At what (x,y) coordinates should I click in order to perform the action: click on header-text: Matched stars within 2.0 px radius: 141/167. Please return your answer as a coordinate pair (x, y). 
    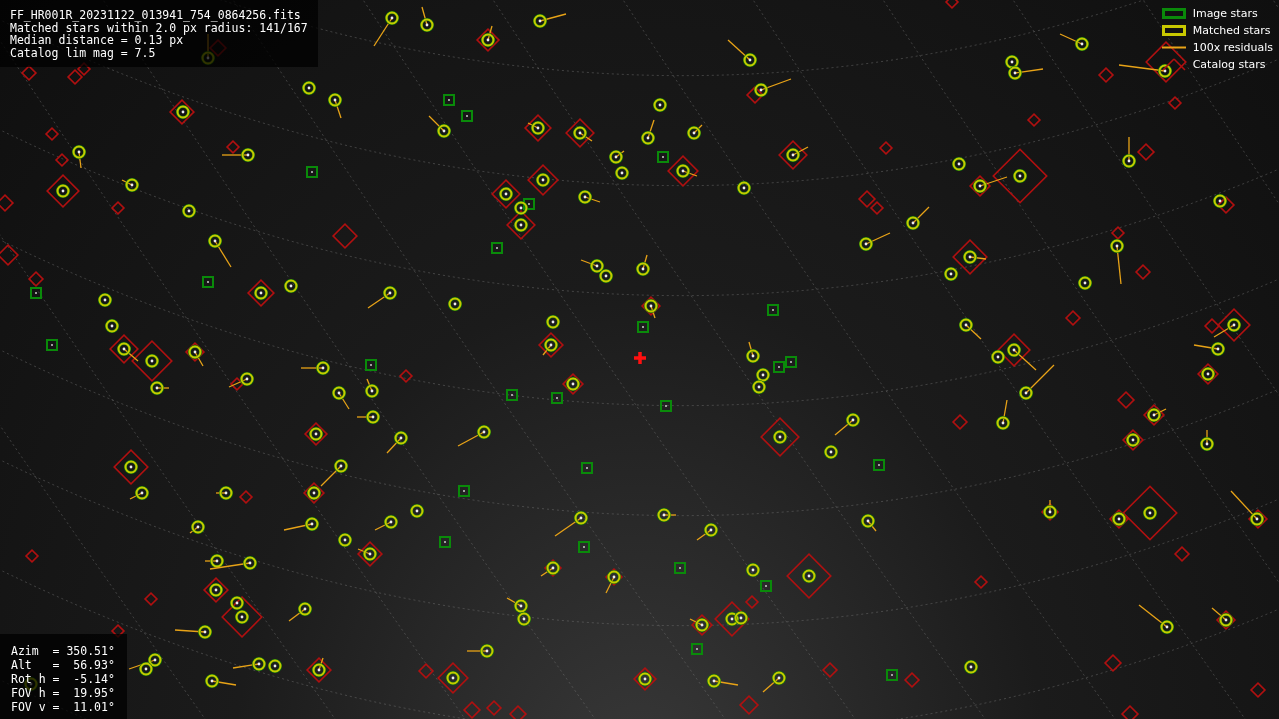
    Looking at the image, I should click on (159, 27).